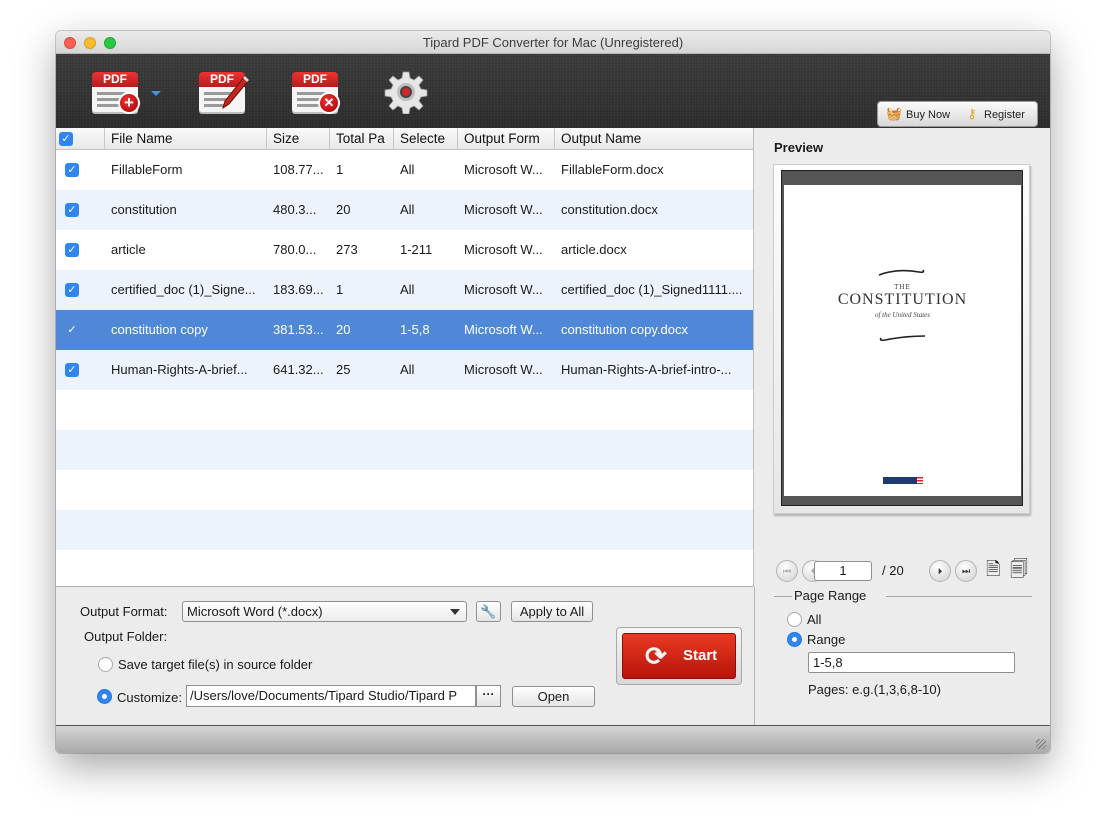 Image resolution: width=1106 pixels, height=834 pixels. I want to click on convert-refresh-icon: ⟳, so click(656, 656).